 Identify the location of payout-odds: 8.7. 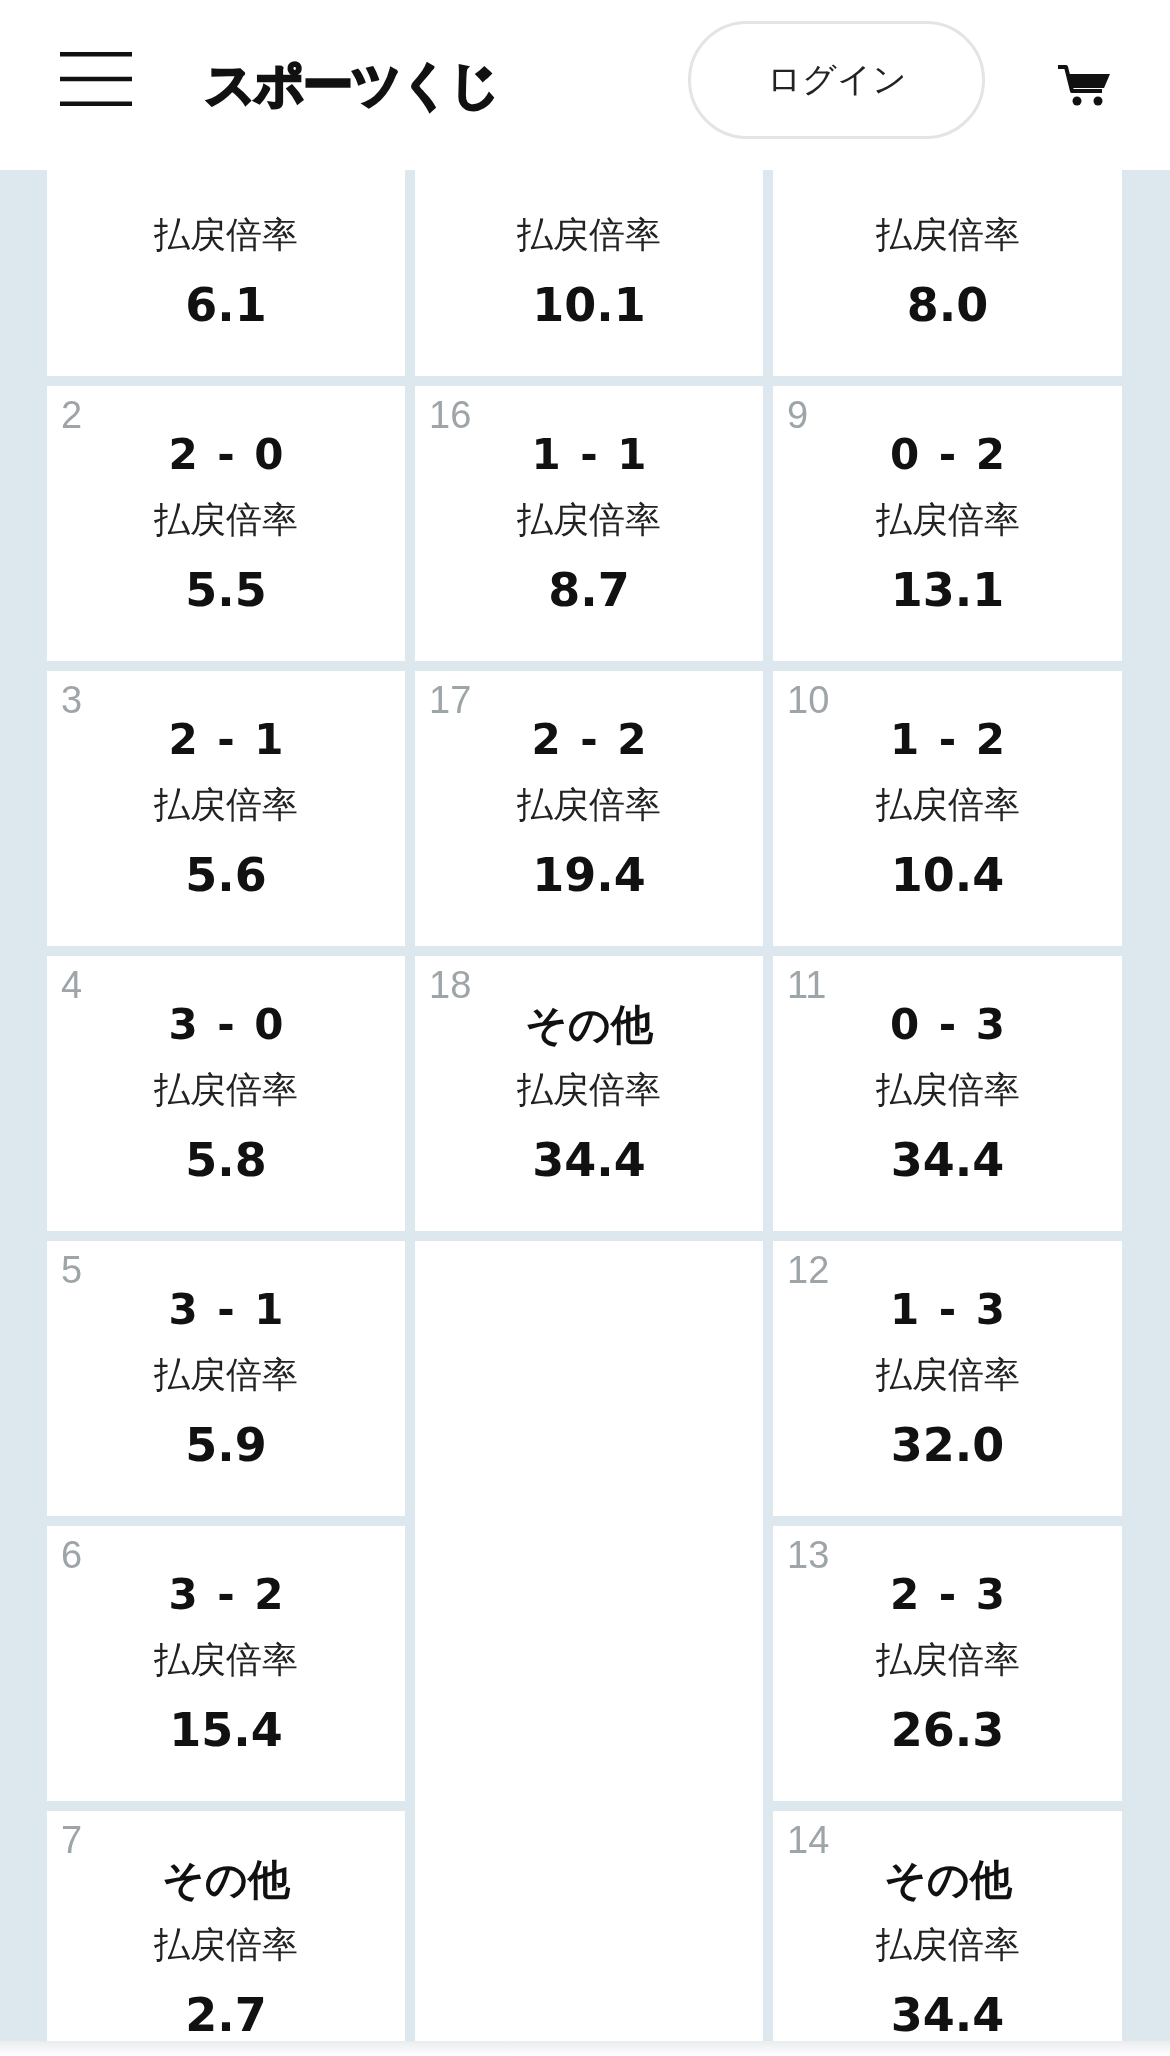
(589, 590).